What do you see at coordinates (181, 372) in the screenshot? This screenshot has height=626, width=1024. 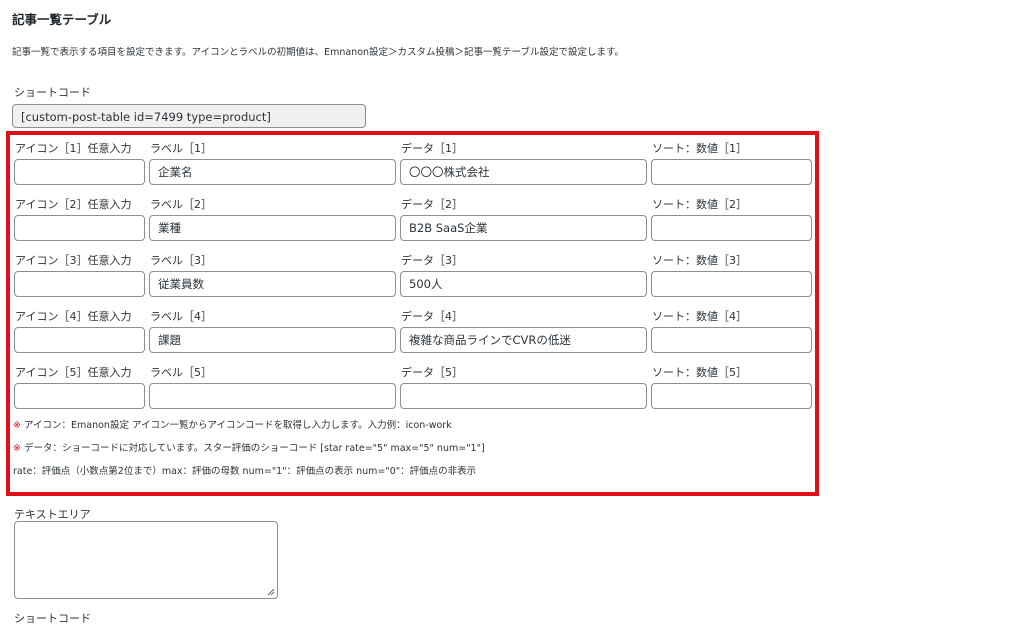 I see `label-label-5: ラベル［5］` at bounding box center [181, 372].